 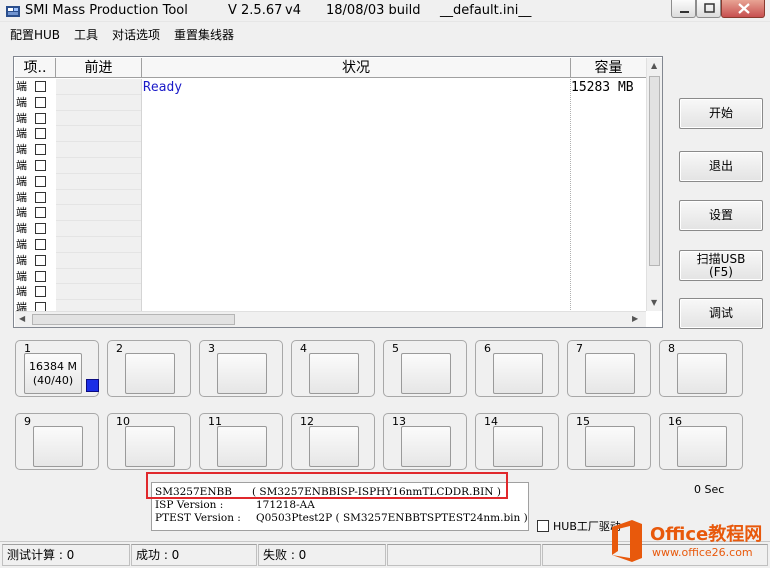 I want to click on port-button-1: 16384 M (40/40), so click(x=53, y=373).